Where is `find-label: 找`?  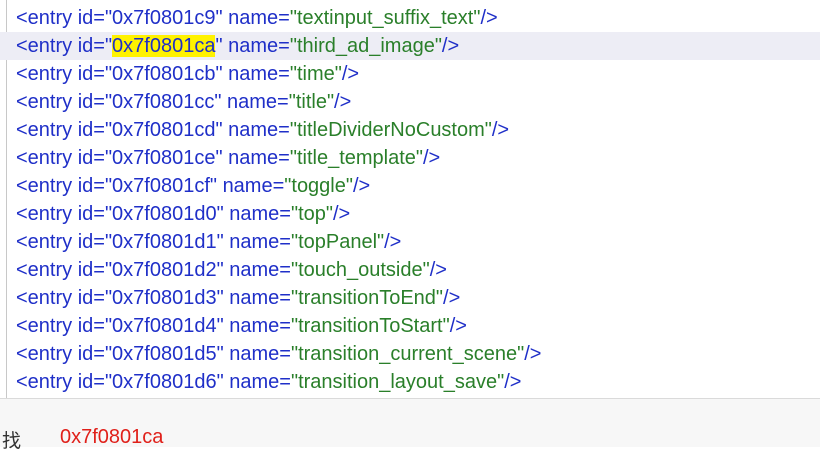
find-label: 找 is located at coordinates (12, 441).